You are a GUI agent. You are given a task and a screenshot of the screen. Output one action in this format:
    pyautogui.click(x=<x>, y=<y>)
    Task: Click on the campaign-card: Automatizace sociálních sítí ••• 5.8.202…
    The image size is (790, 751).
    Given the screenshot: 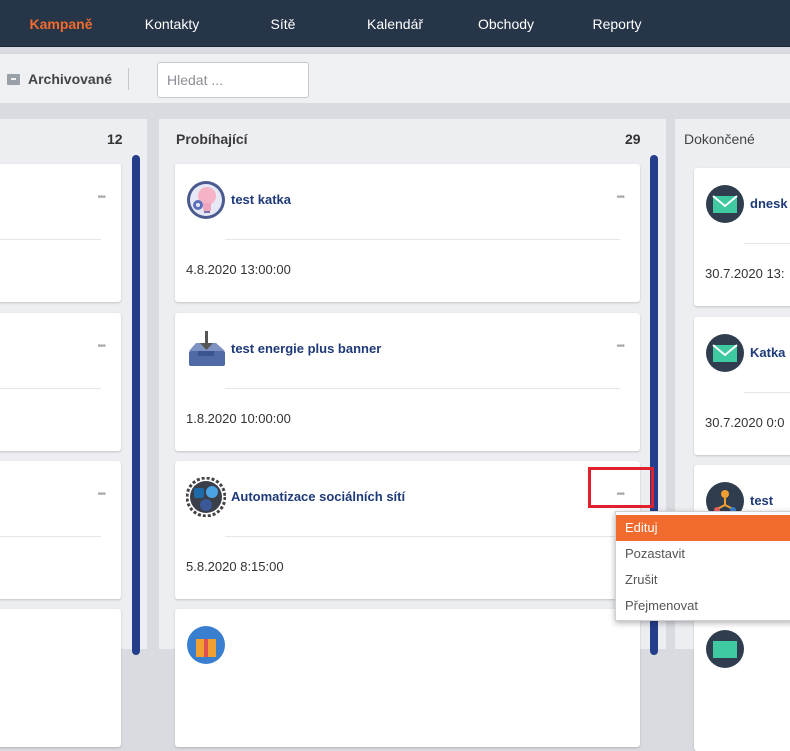 What is the action you would take?
    pyautogui.click(x=407, y=530)
    